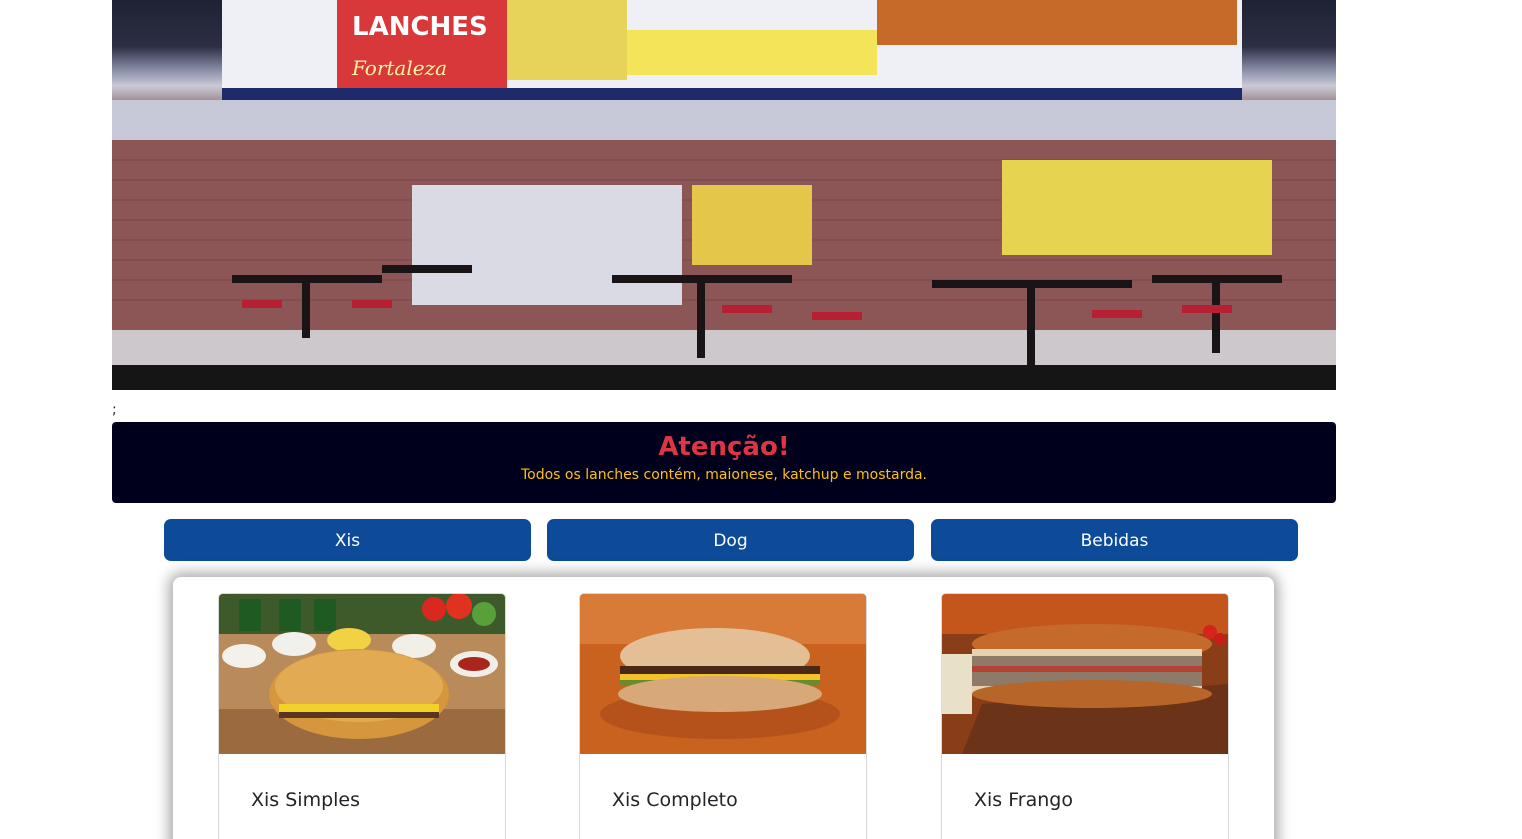 This screenshot has height=839, width=1522. I want to click on category-button-bebidas: Bebidas, so click(1114, 540).